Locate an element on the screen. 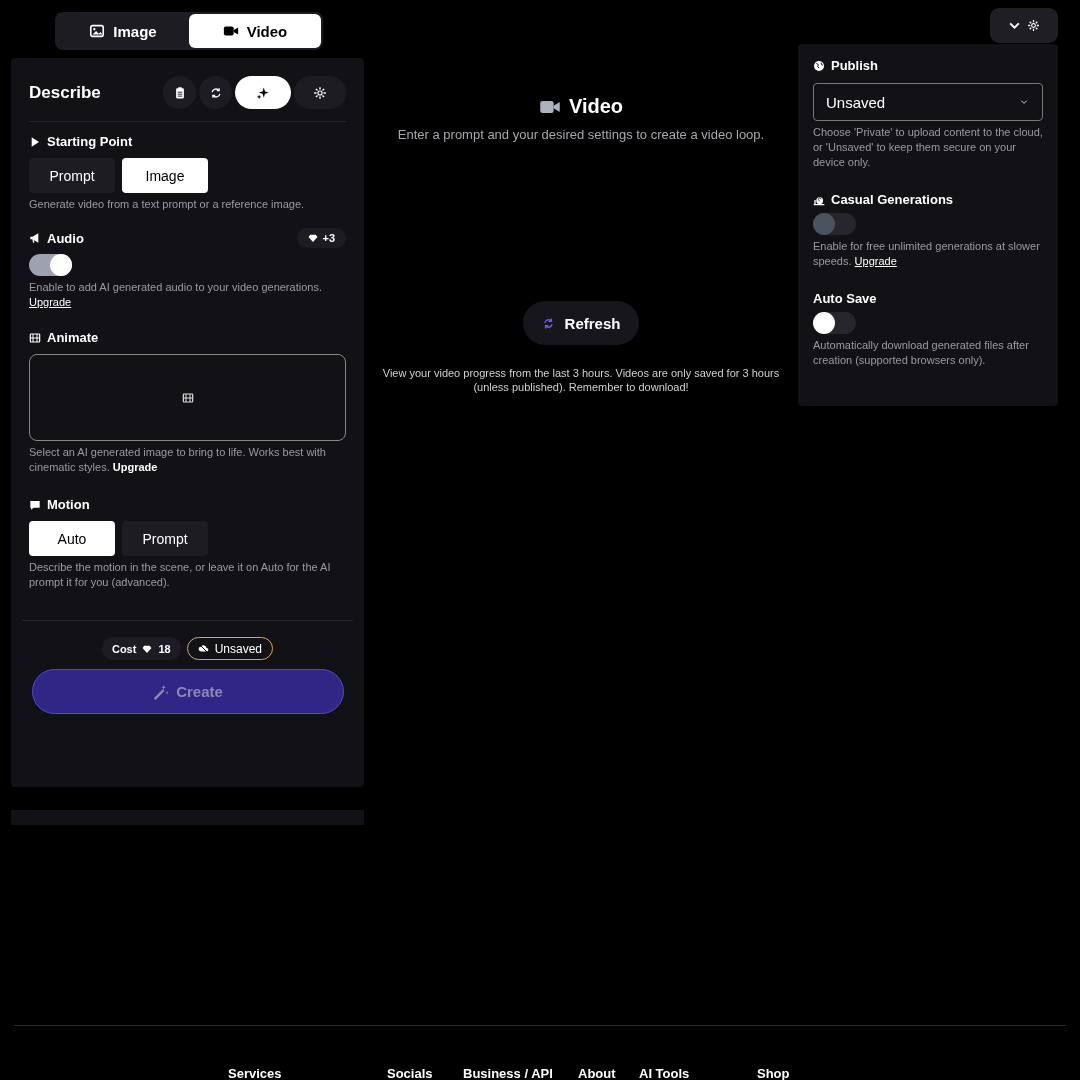  section-title: Auto Save is located at coordinates (845, 298).